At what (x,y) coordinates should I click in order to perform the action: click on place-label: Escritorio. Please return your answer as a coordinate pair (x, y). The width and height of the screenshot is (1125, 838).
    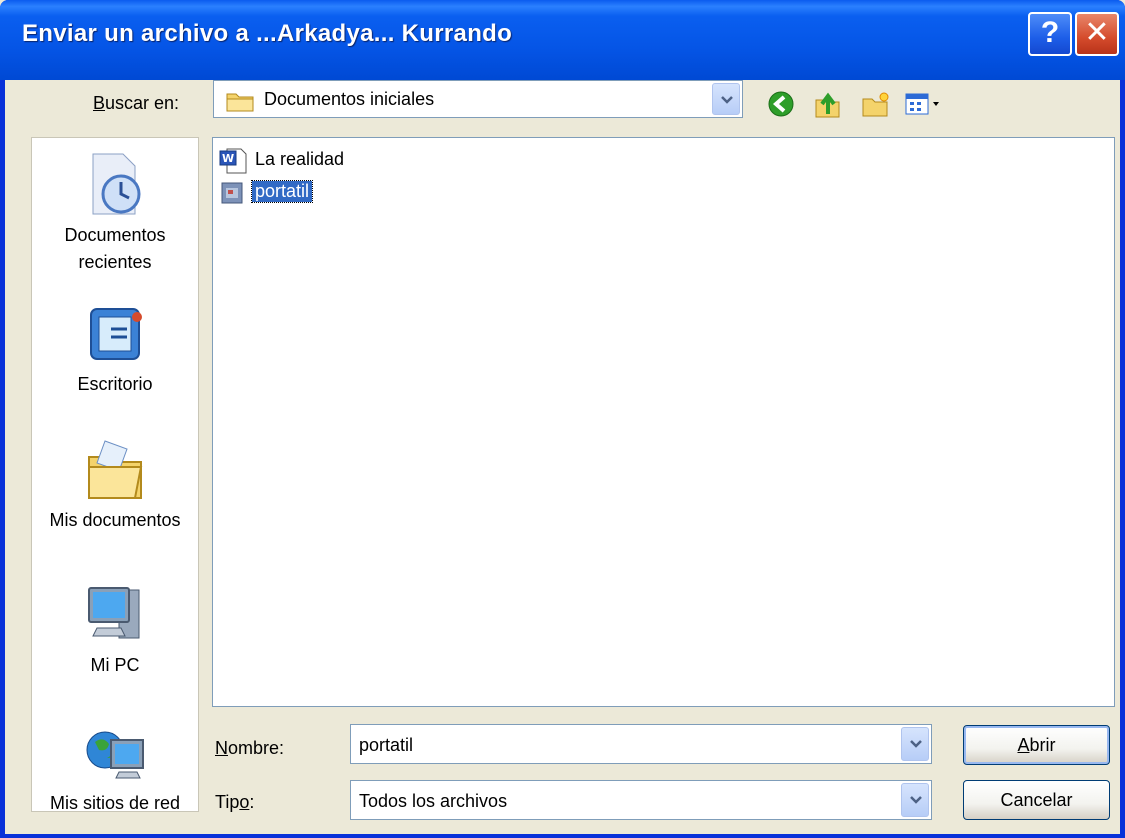
    Looking at the image, I should click on (115, 384).